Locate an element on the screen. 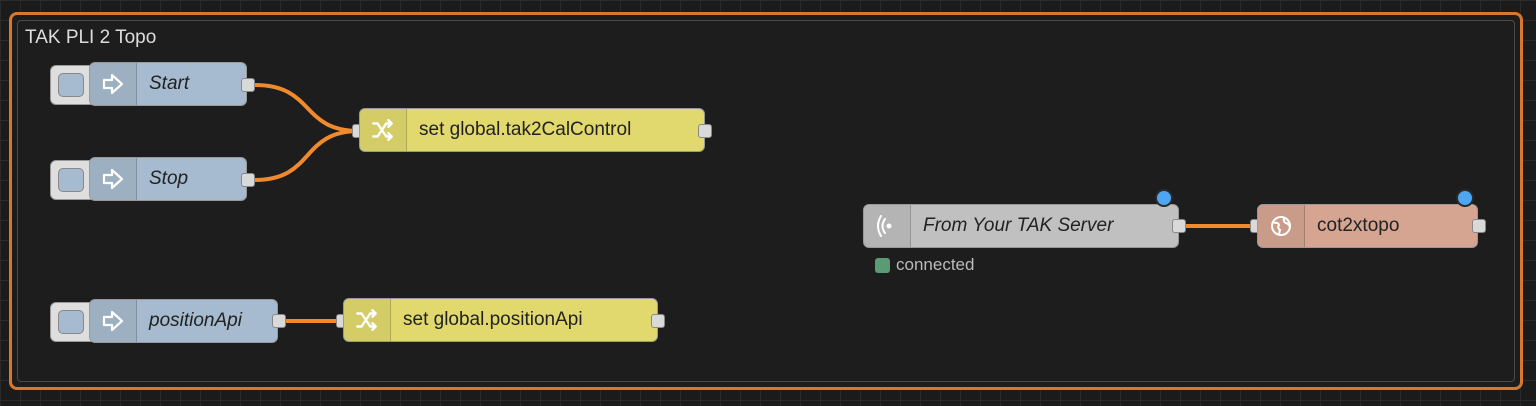 The width and height of the screenshot is (1536, 406). node-tak-server: From Your TAK Server is located at coordinates (1021, 226).